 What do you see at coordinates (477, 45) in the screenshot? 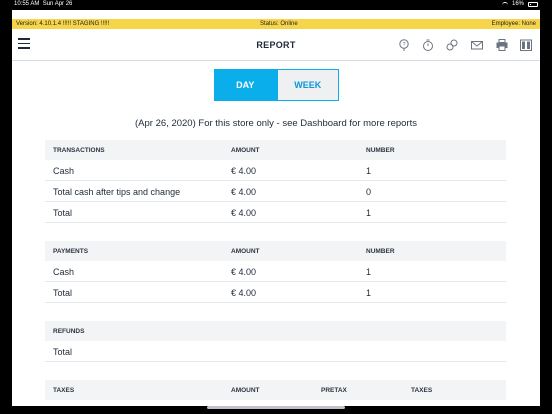
I see `mail-icon` at bounding box center [477, 45].